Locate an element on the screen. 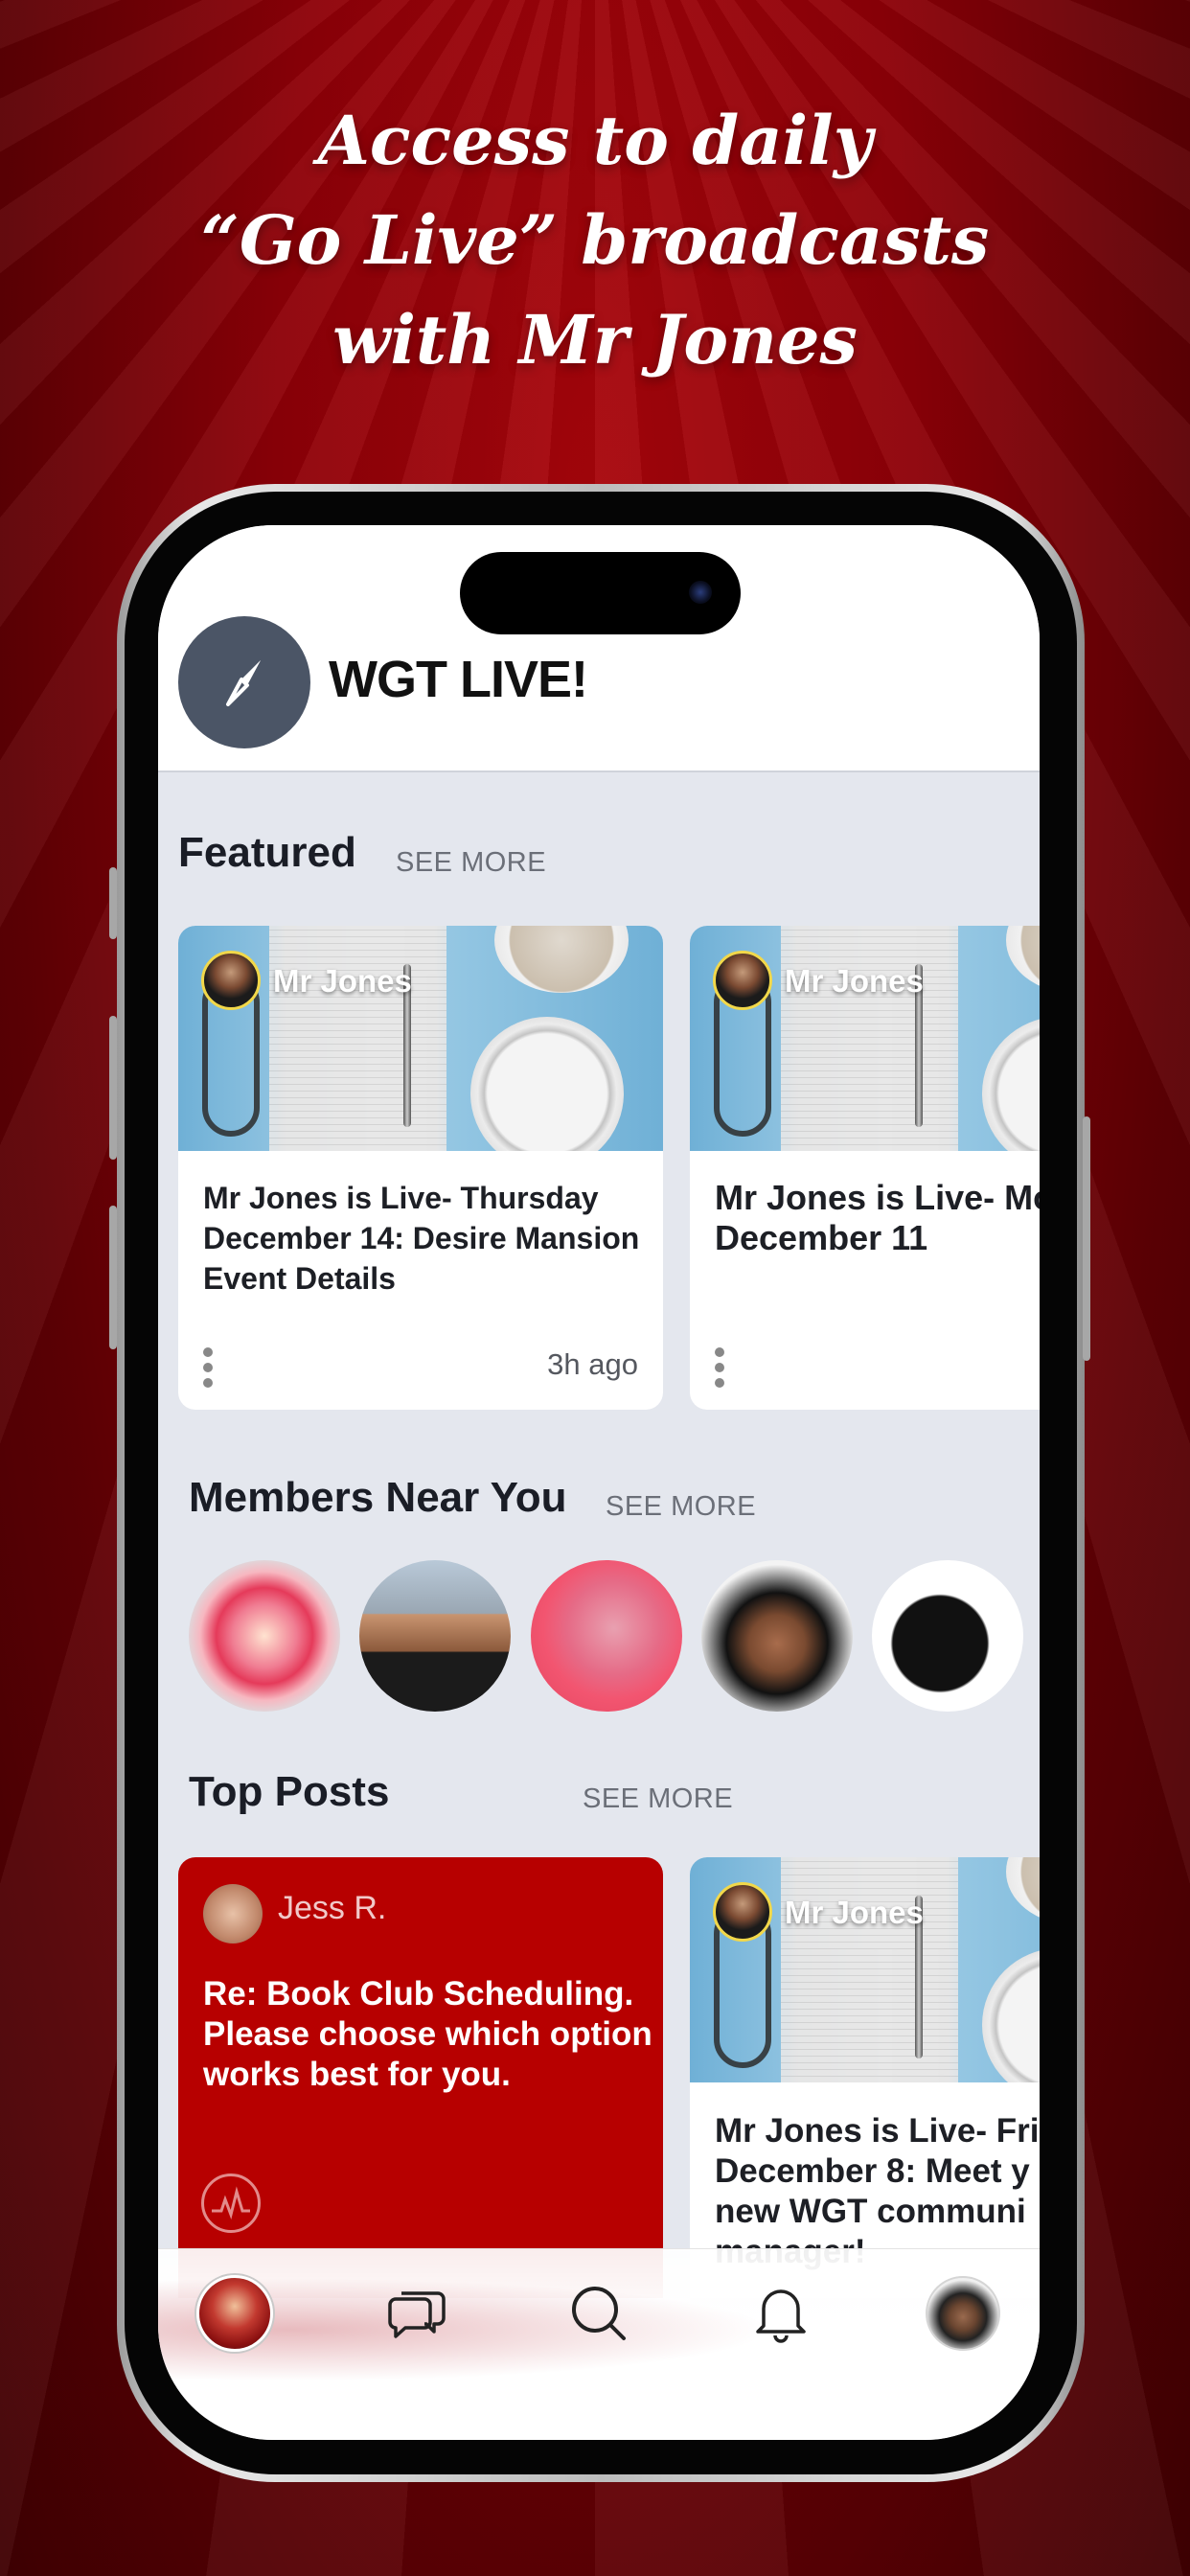  dynamic-island is located at coordinates (601, 593).